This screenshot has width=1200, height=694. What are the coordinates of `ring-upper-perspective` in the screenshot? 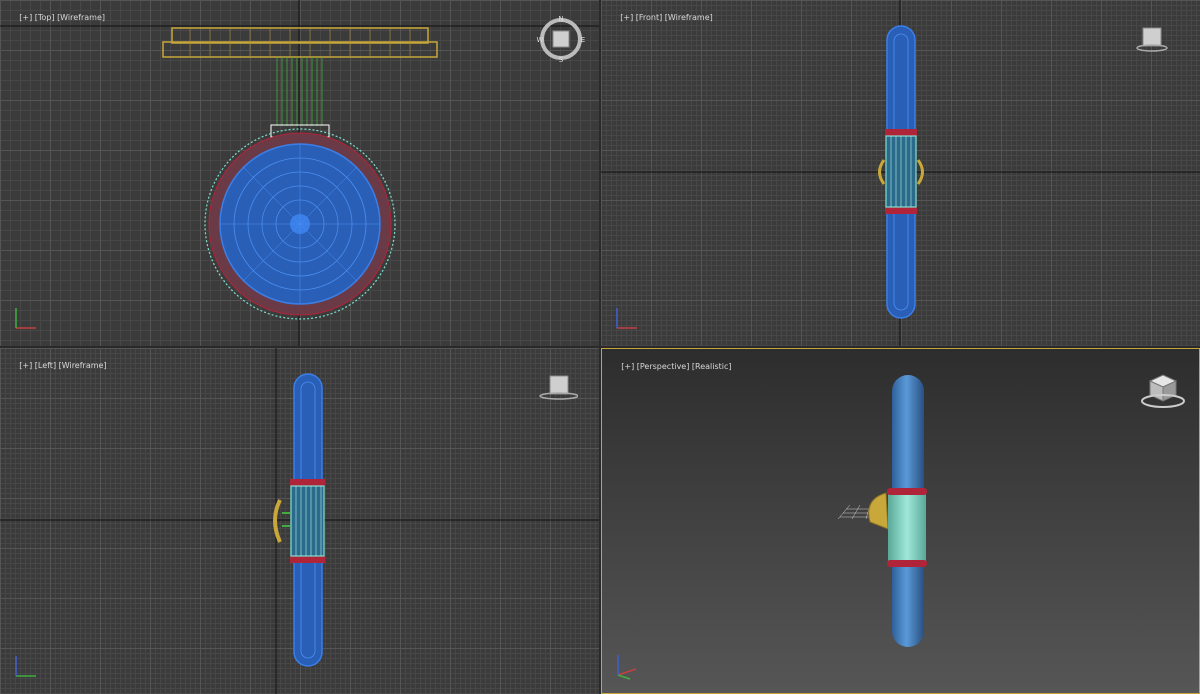 It's located at (907, 491).